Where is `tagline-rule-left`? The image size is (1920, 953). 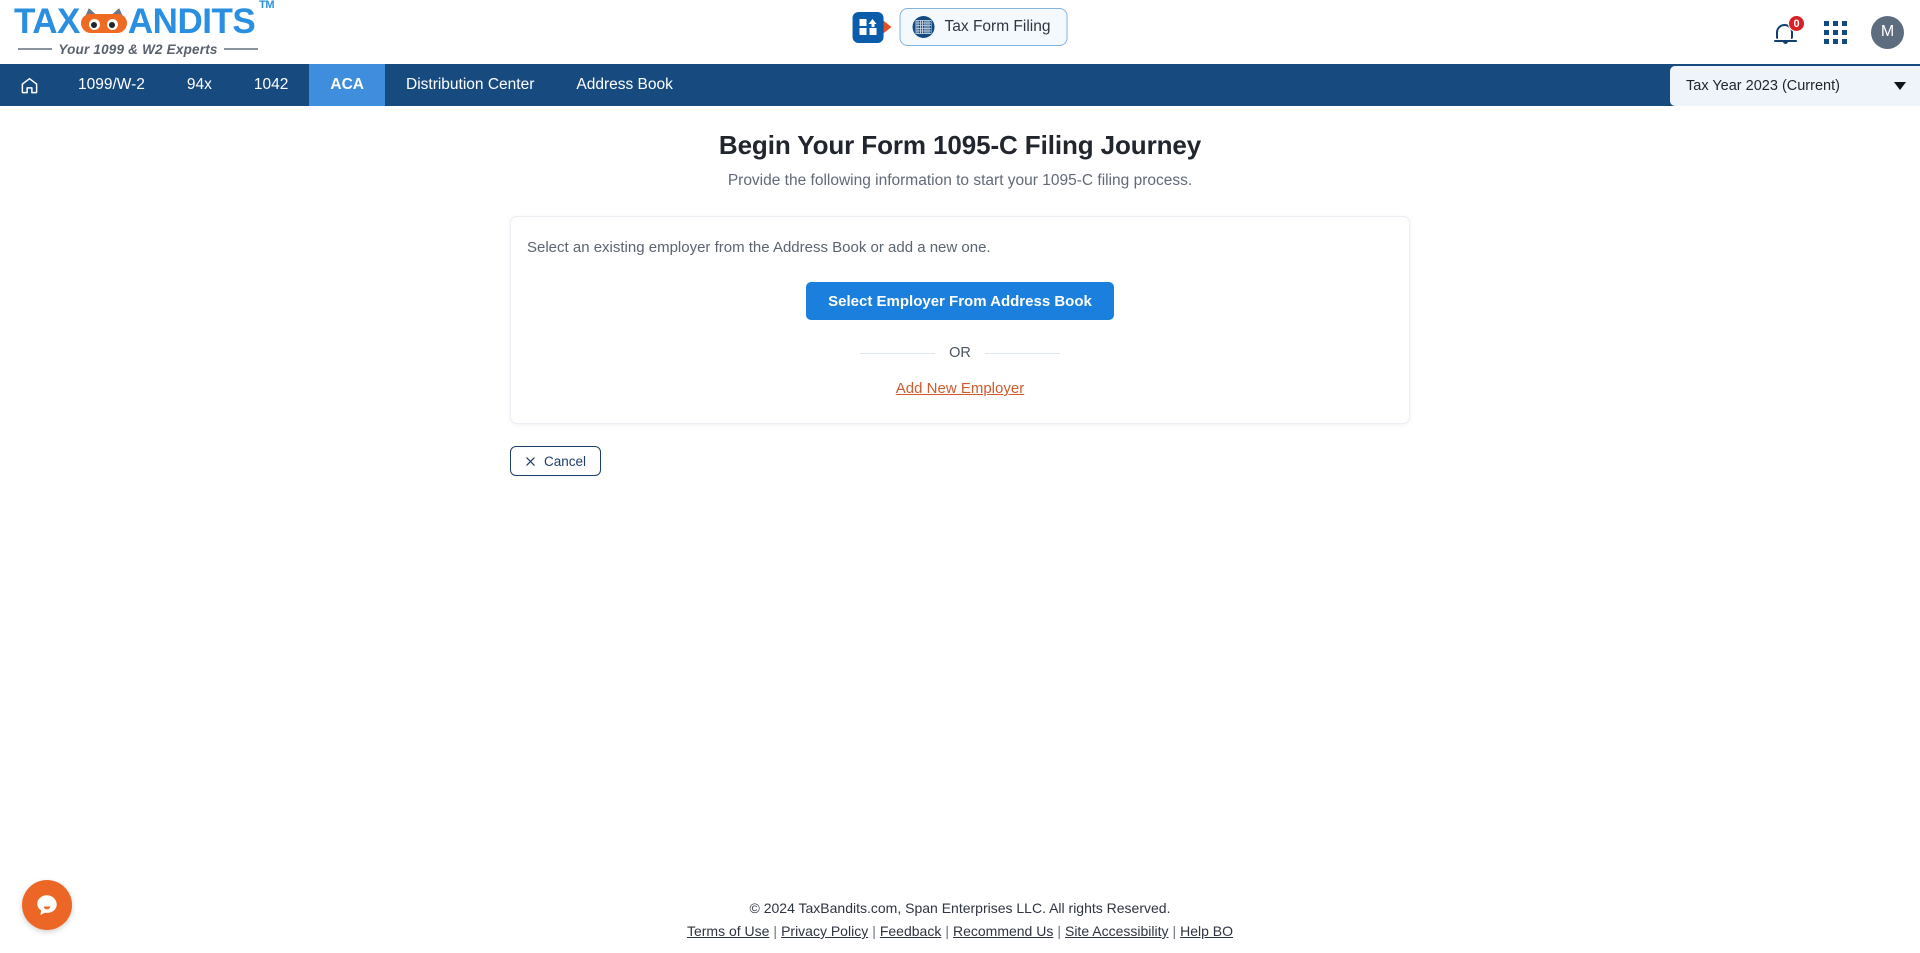
tagline-rule-left is located at coordinates (35, 49).